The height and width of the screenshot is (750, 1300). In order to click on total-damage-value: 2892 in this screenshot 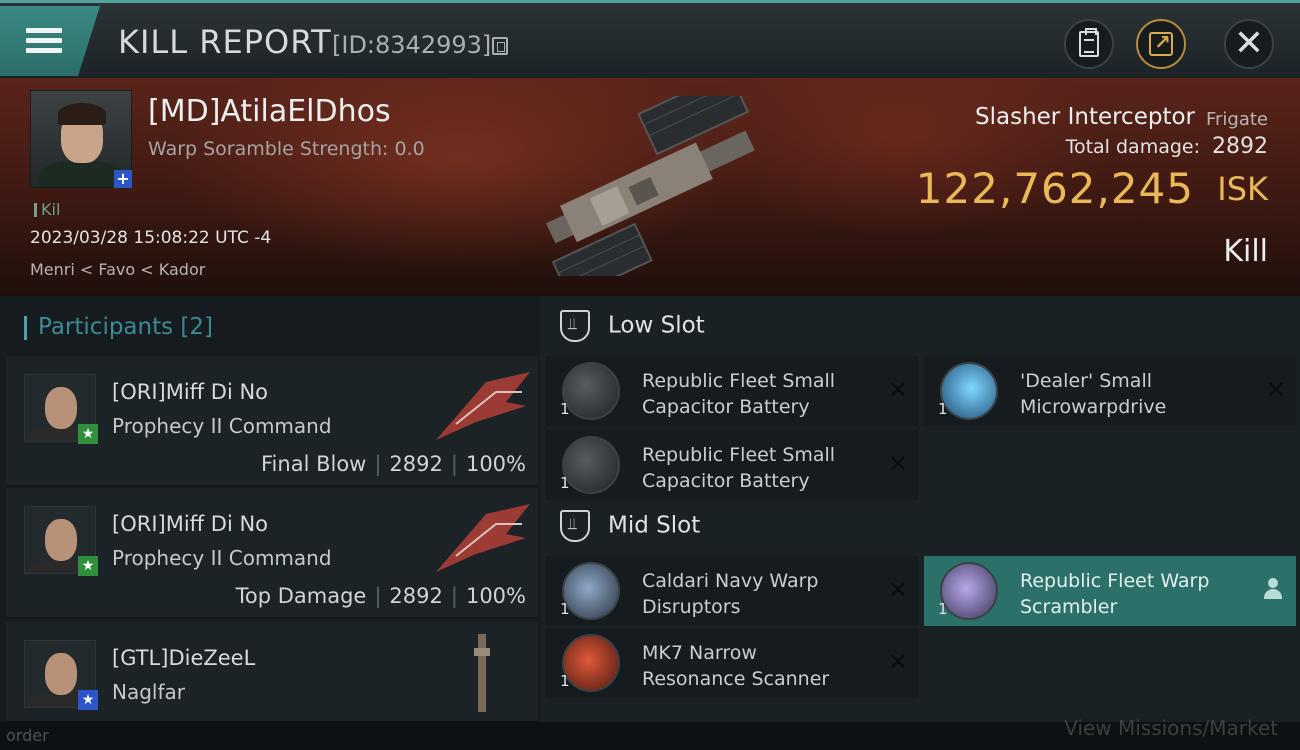, I will do `click(1240, 146)`.